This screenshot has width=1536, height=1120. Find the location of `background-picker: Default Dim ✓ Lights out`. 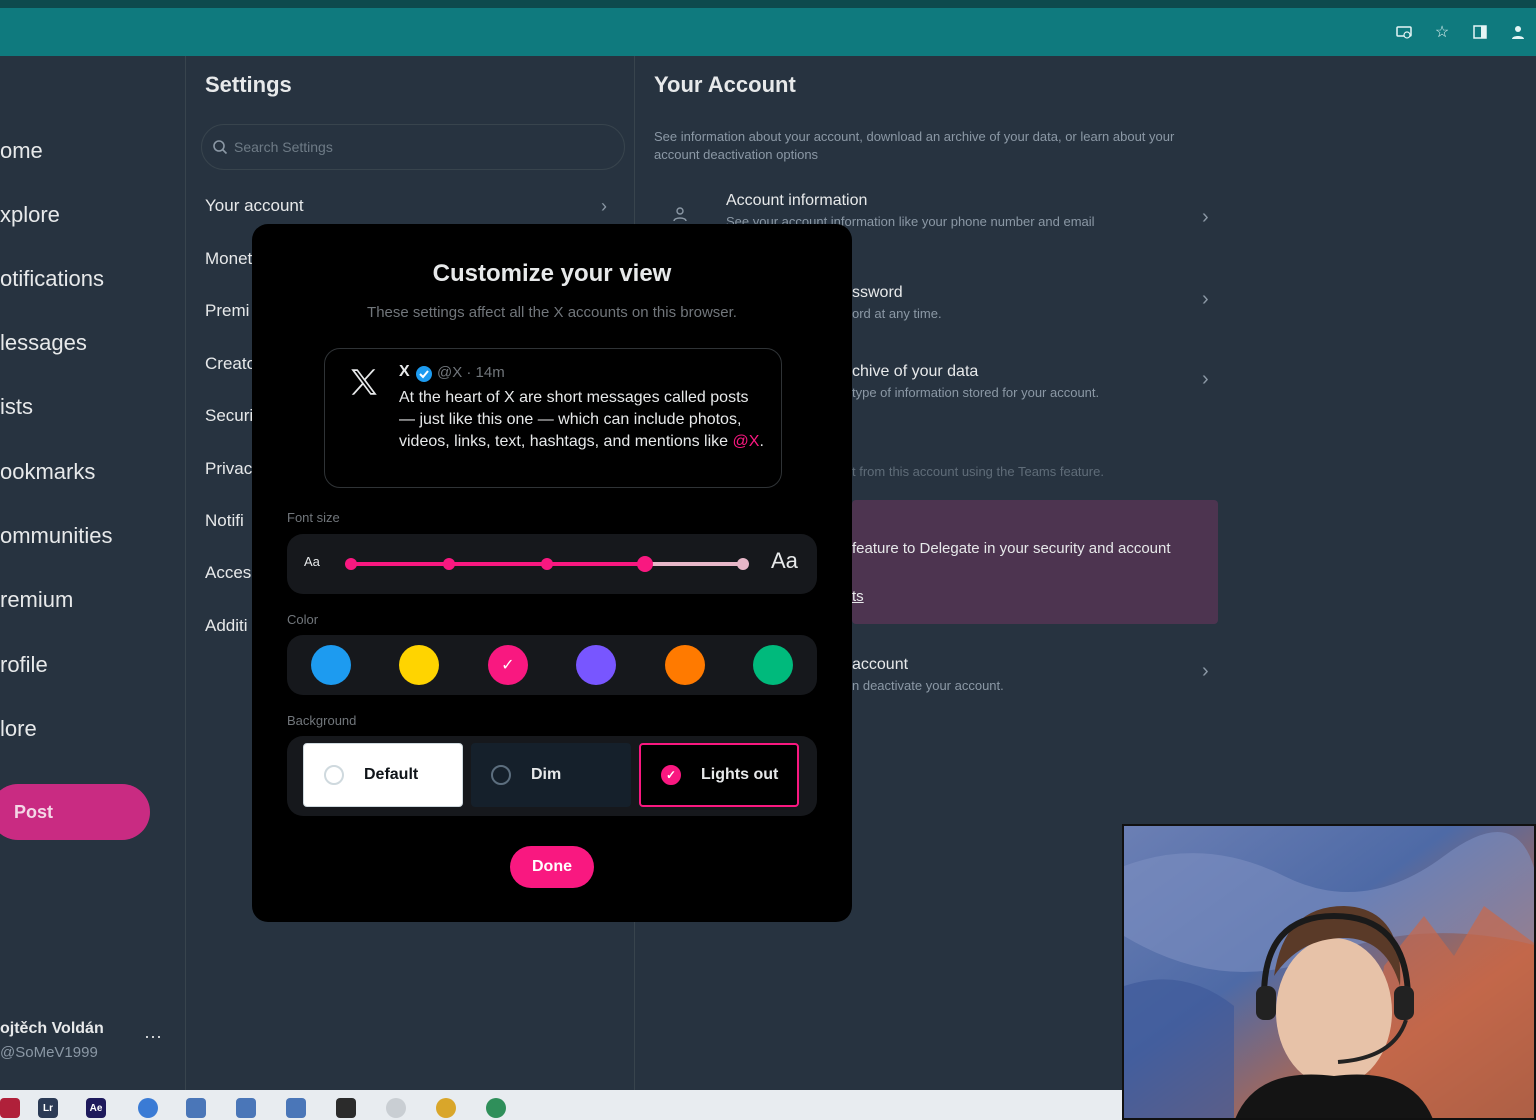

background-picker: Default Dim ✓ Lights out is located at coordinates (552, 776).